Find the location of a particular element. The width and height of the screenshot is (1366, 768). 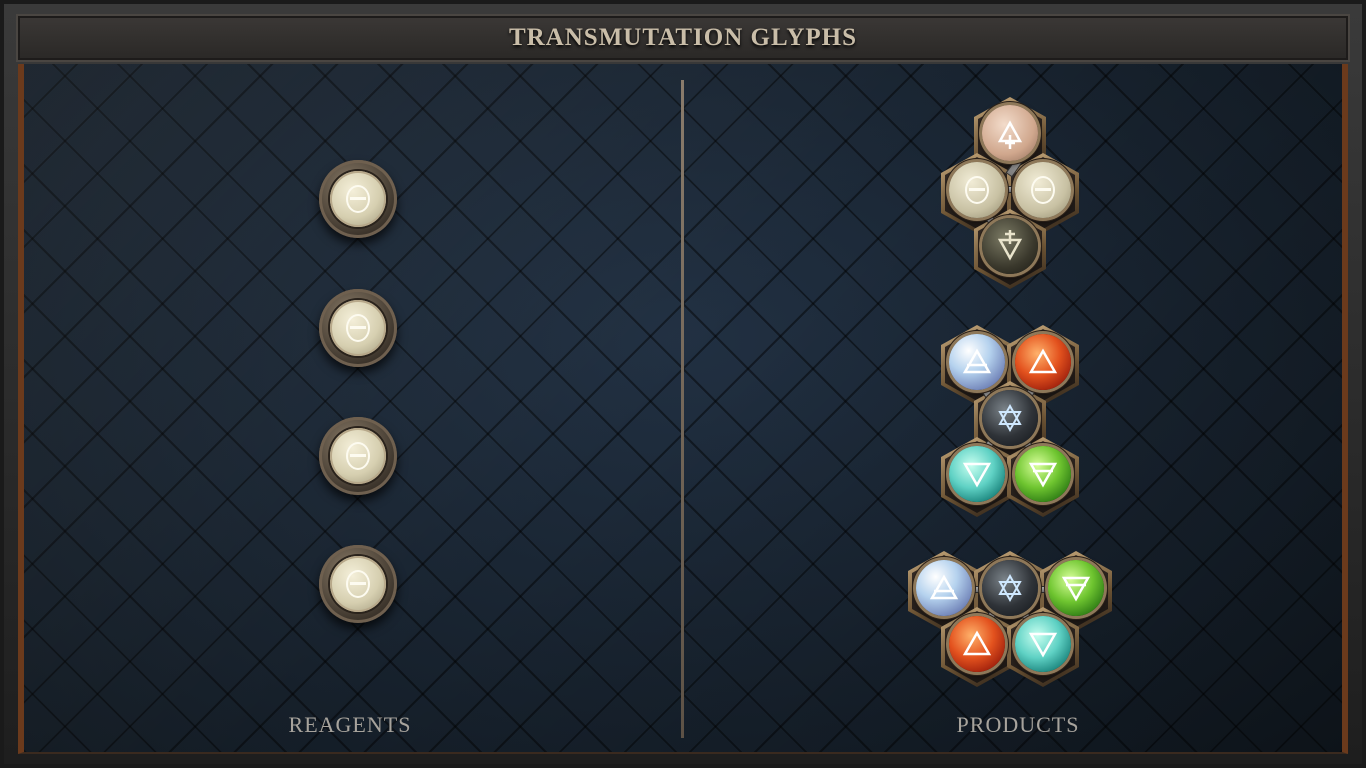

products-label: PRODUCTS is located at coordinates (1018, 724).